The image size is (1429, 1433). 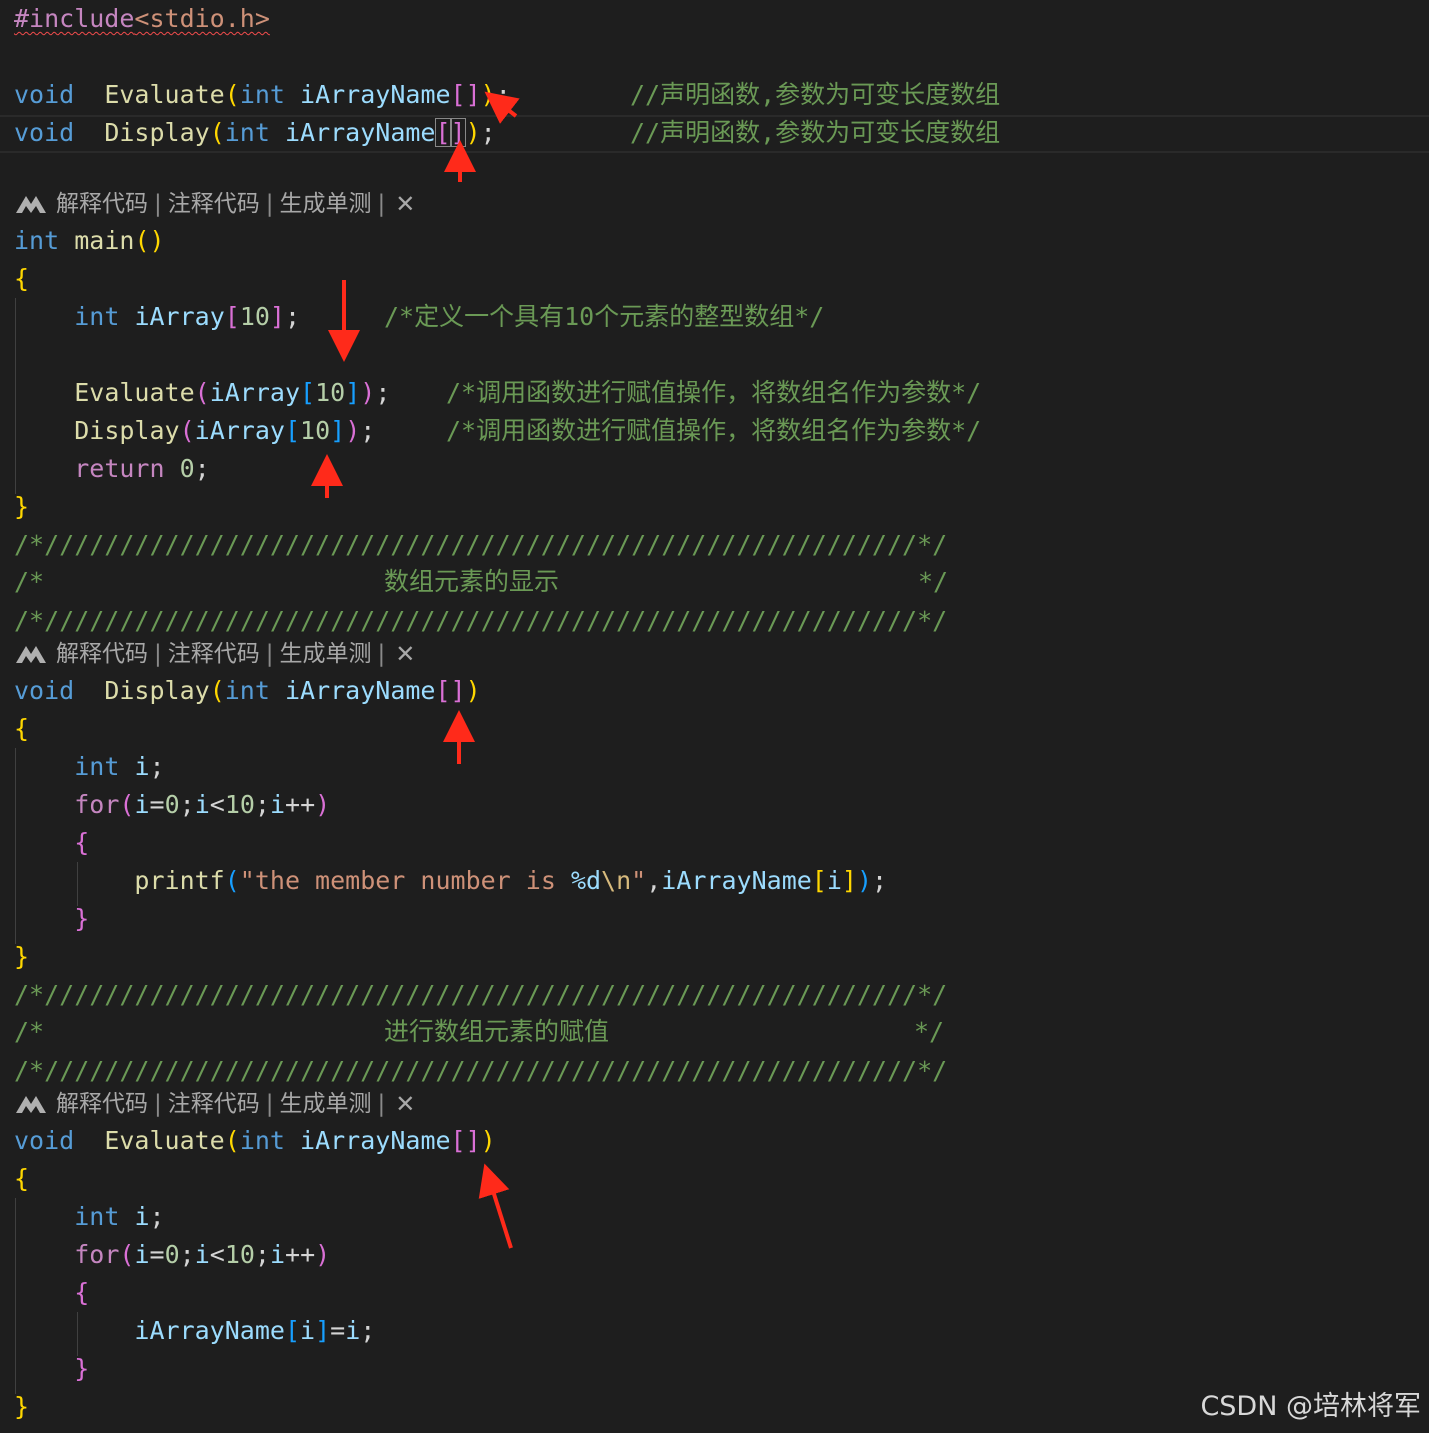 I want to click on include-header: <stdio.h>, so click(x=202, y=18).